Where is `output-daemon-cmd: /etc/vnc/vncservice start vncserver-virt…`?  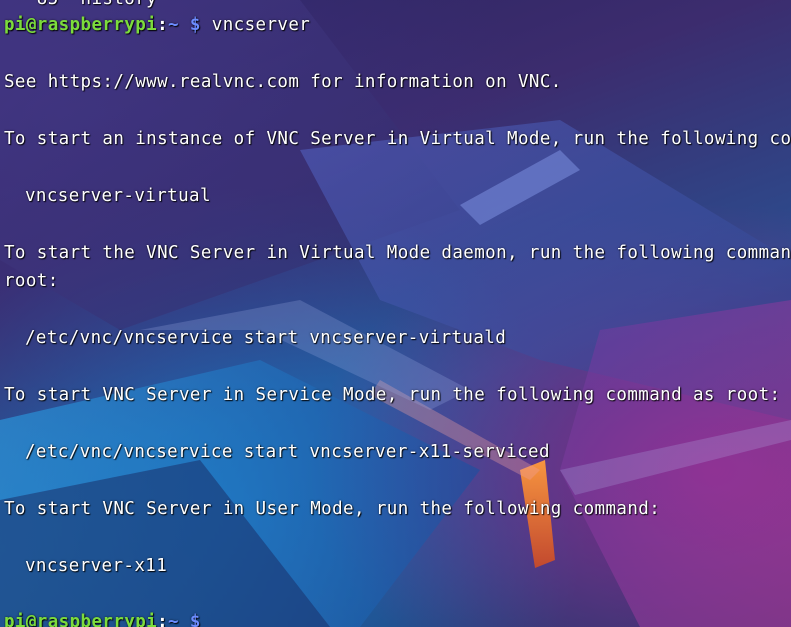 output-daemon-cmd: /etc/vnc/vncservice start vncserver-virt… is located at coordinates (266, 338).